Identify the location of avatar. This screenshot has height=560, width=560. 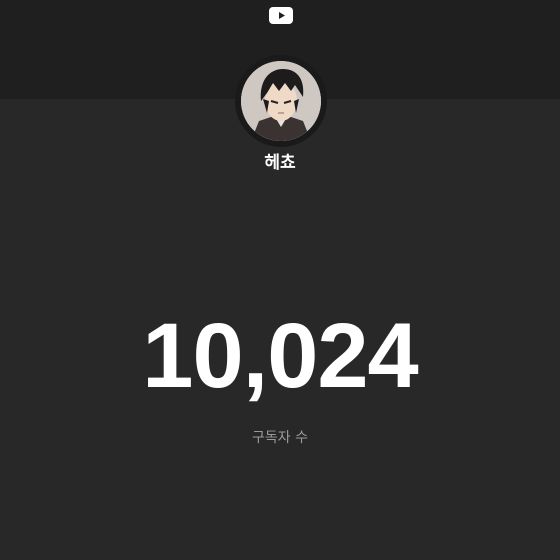
(281, 101).